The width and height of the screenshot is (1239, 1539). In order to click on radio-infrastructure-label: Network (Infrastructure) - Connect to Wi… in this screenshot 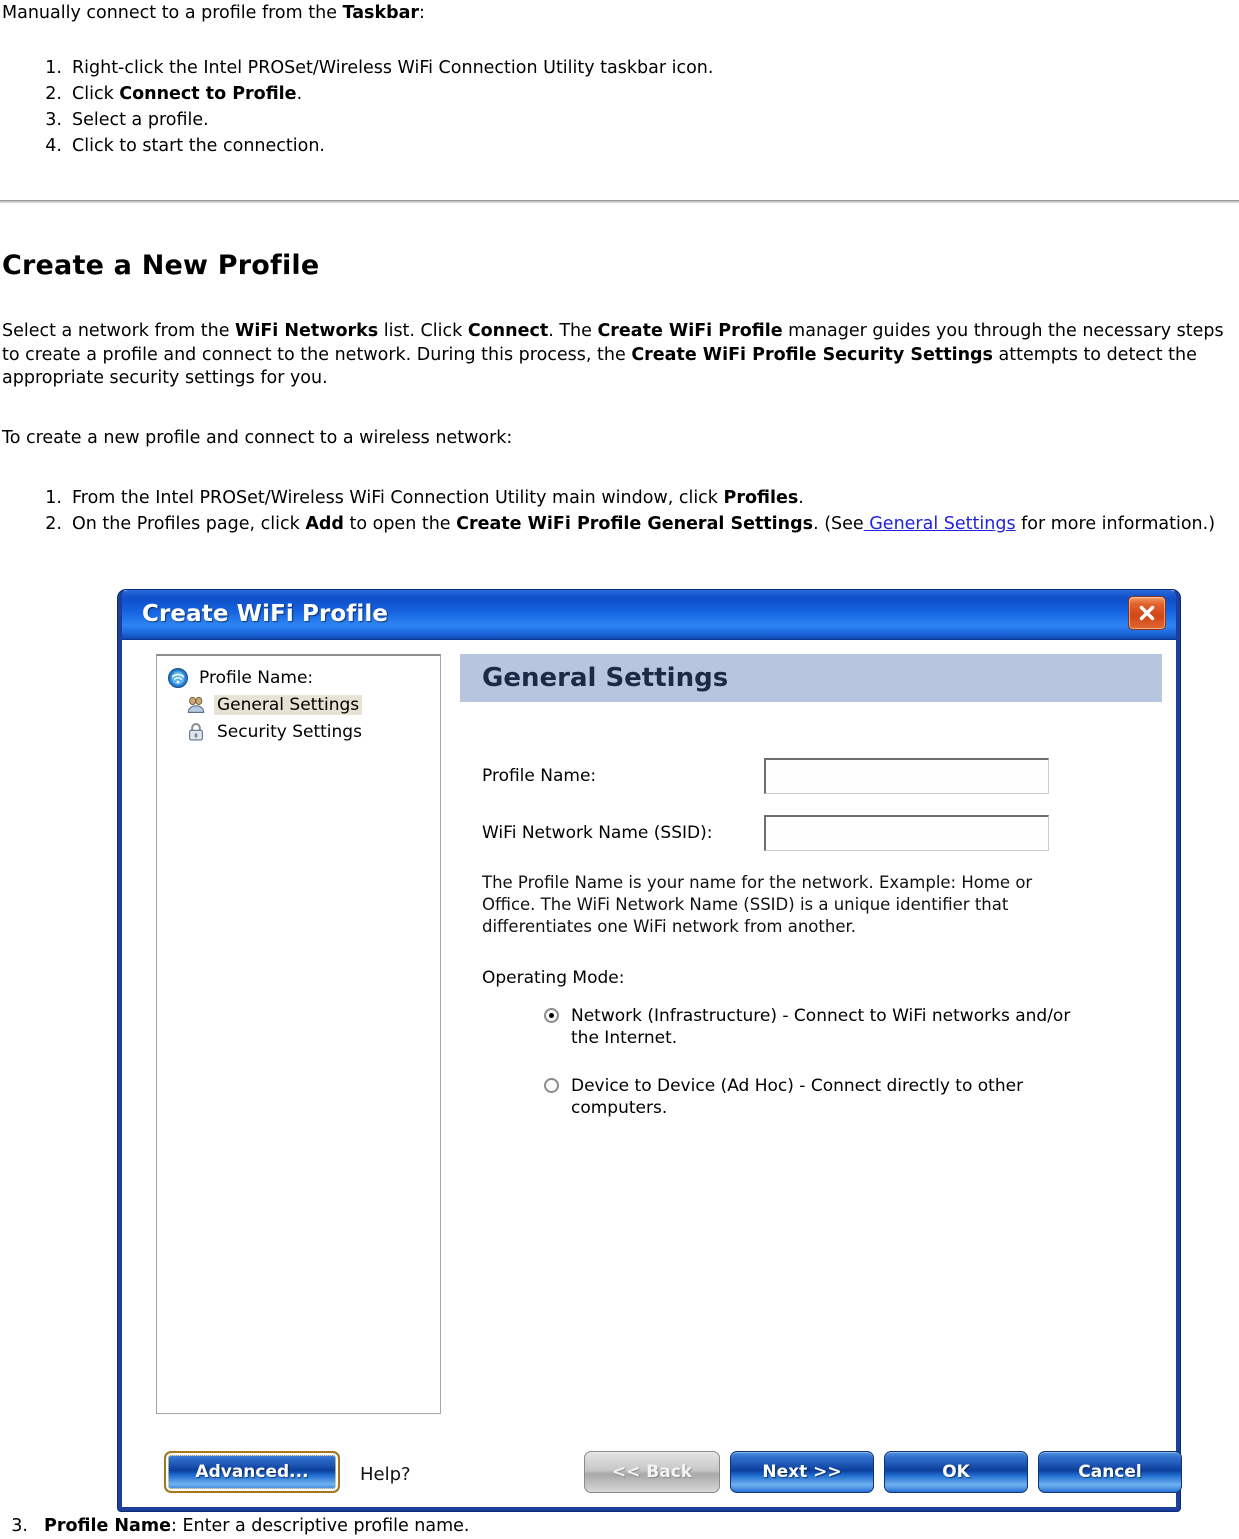, I will do `click(821, 1027)`.